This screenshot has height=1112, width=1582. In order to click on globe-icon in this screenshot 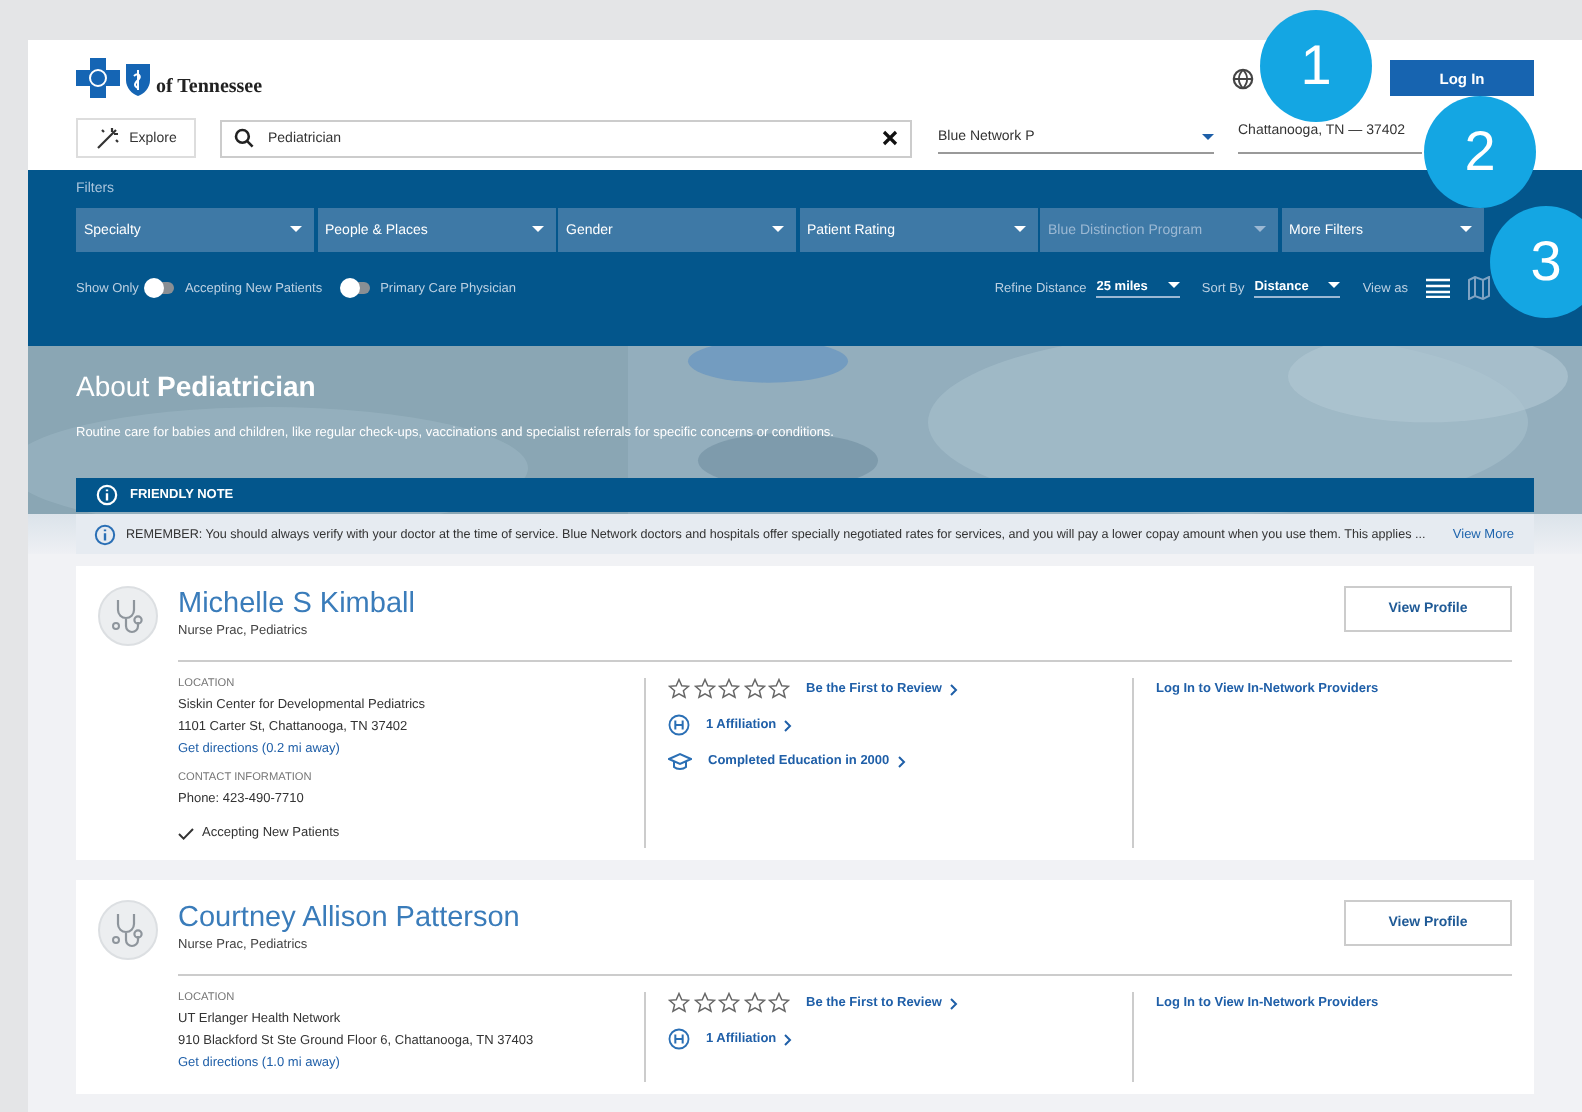, I will do `click(1243, 78)`.